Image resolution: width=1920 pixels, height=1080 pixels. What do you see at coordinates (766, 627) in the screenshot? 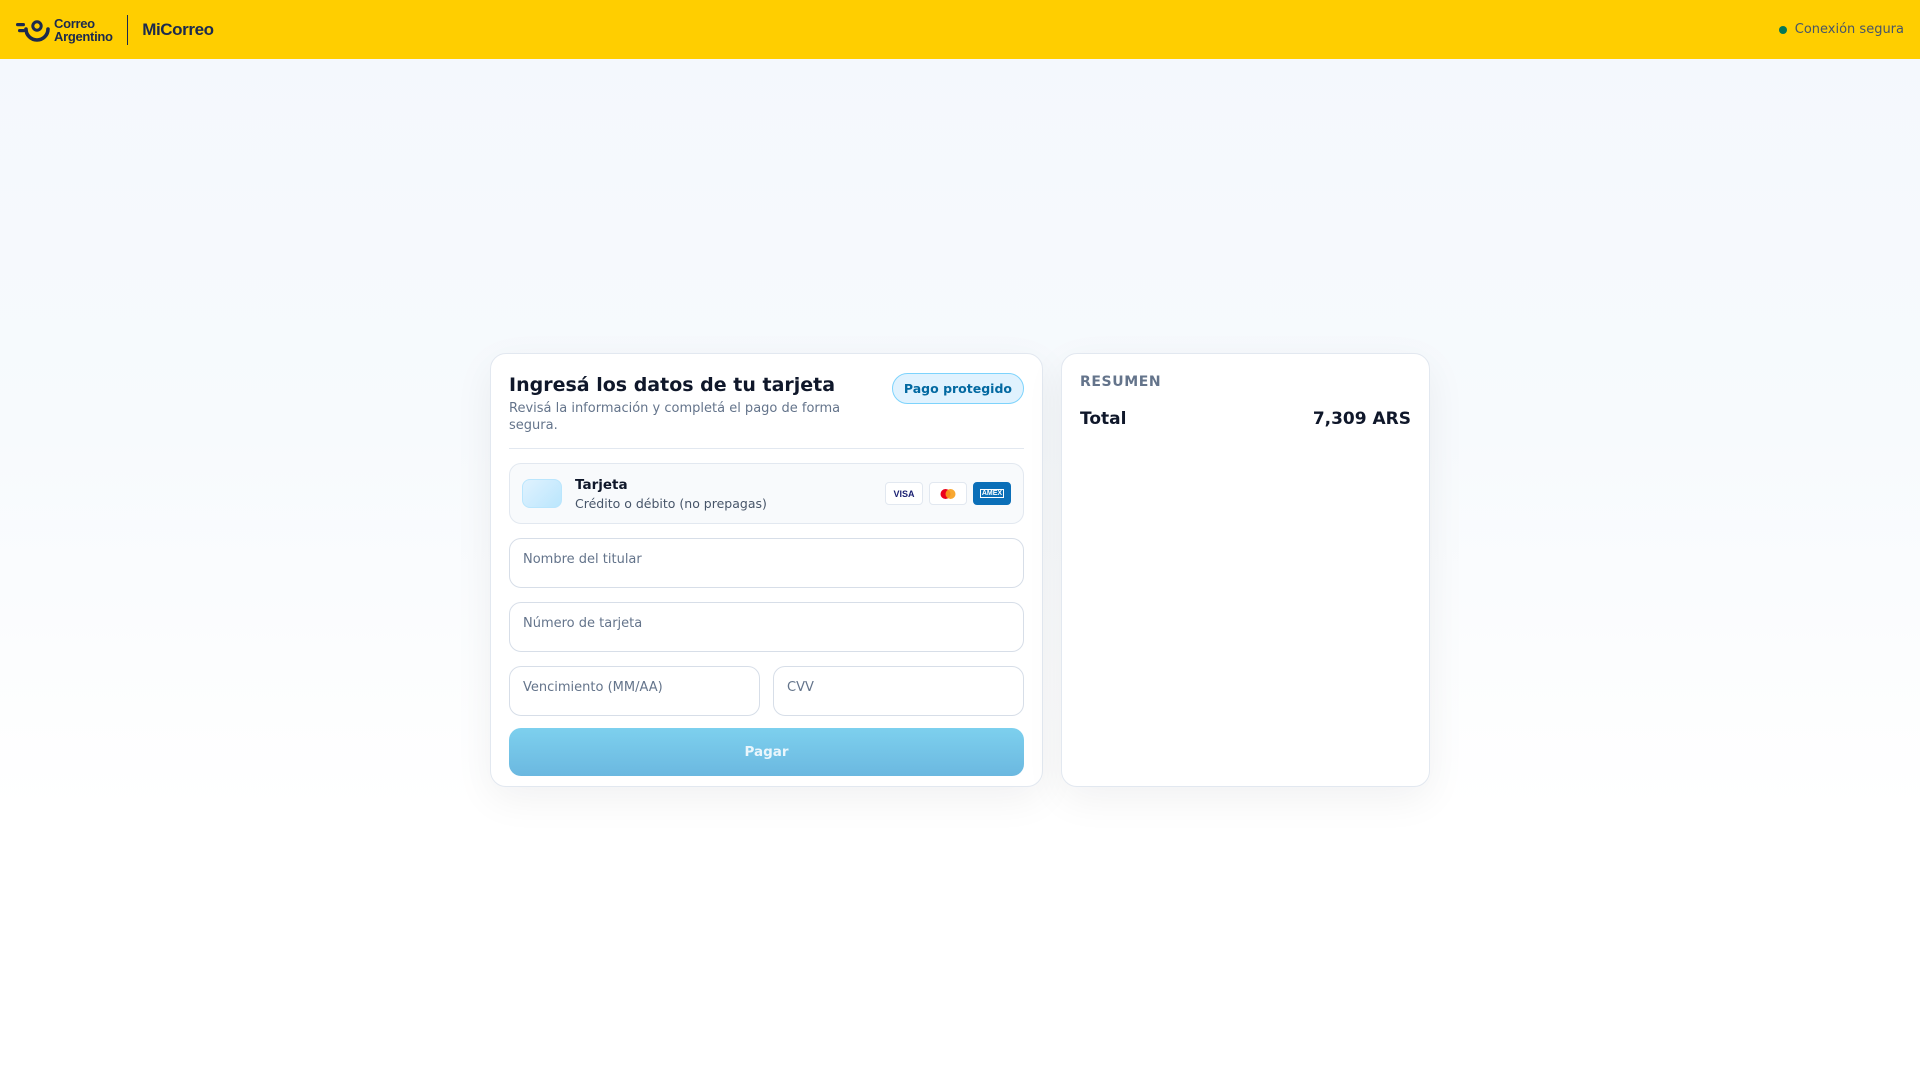
I see `card-number-input: Número de tarjeta` at bounding box center [766, 627].